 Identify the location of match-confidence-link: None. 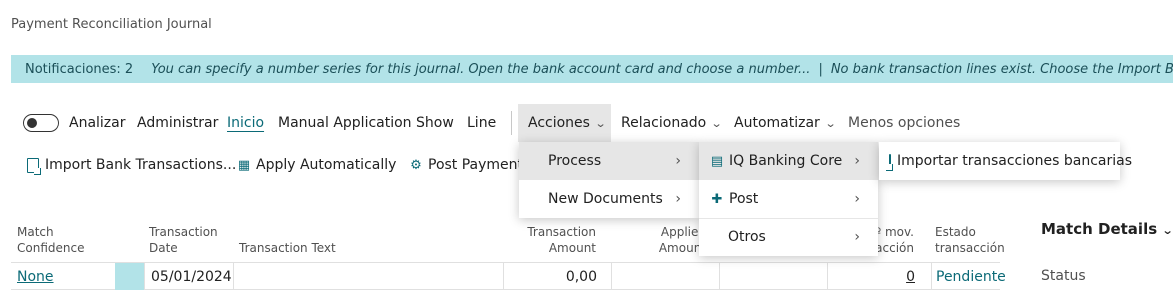
(35, 277).